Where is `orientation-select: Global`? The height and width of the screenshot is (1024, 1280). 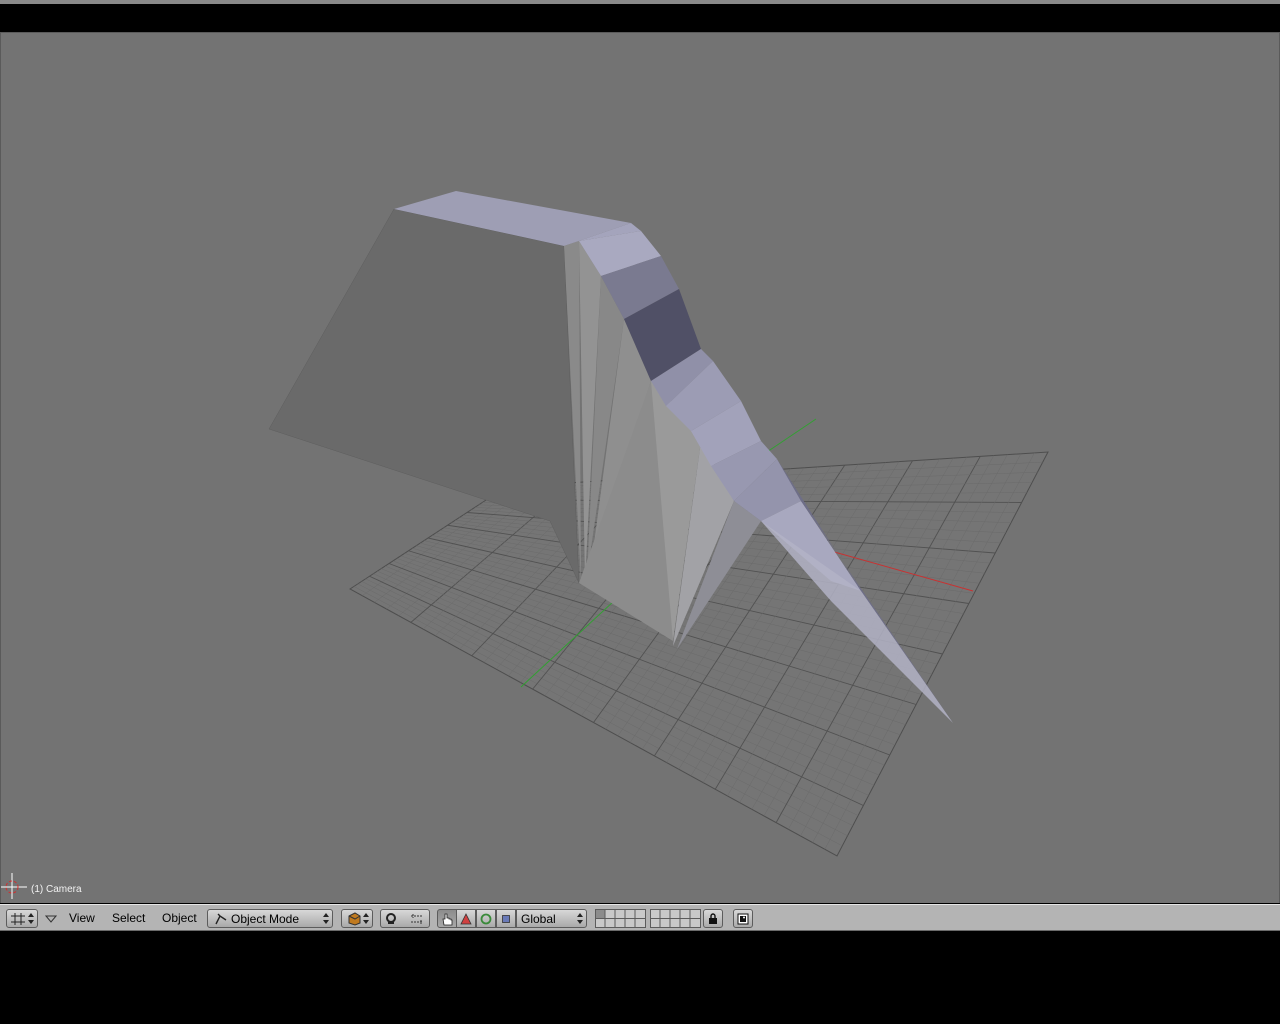 orientation-select: Global is located at coordinates (551, 918).